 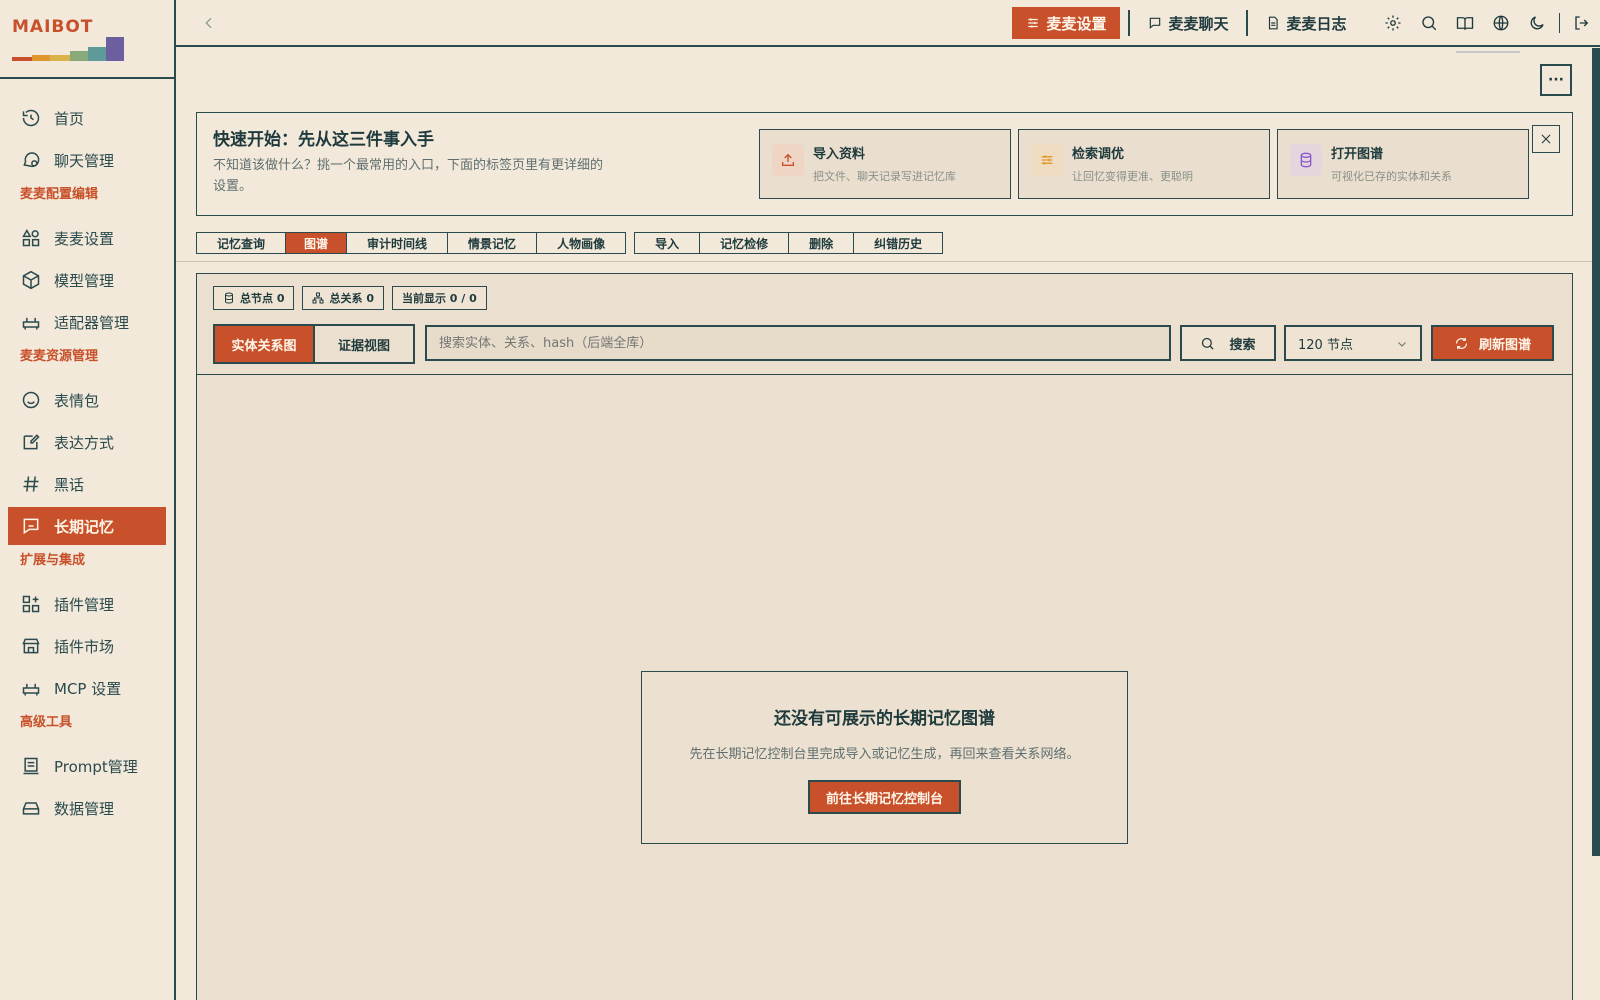 What do you see at coordinates (84, 604) in the screenshot?
I see `sidebar-item-label: 插件管理` at bounding box center [84, 604].